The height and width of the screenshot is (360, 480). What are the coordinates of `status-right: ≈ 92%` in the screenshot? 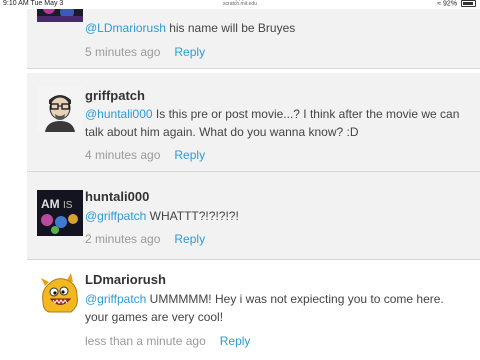 It's located at (456, 3).